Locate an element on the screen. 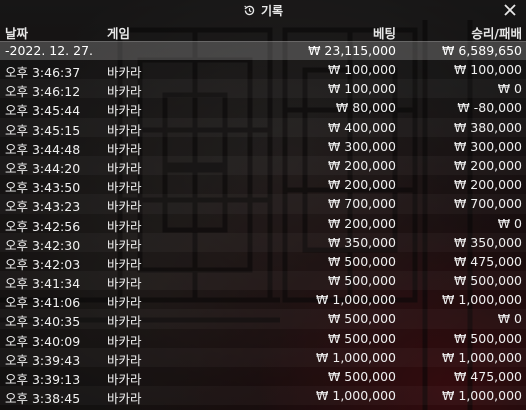 The height and width of the screenshot is (410, 526). row-time: 오후 3:42:03 is located at coordinates (43, 264).